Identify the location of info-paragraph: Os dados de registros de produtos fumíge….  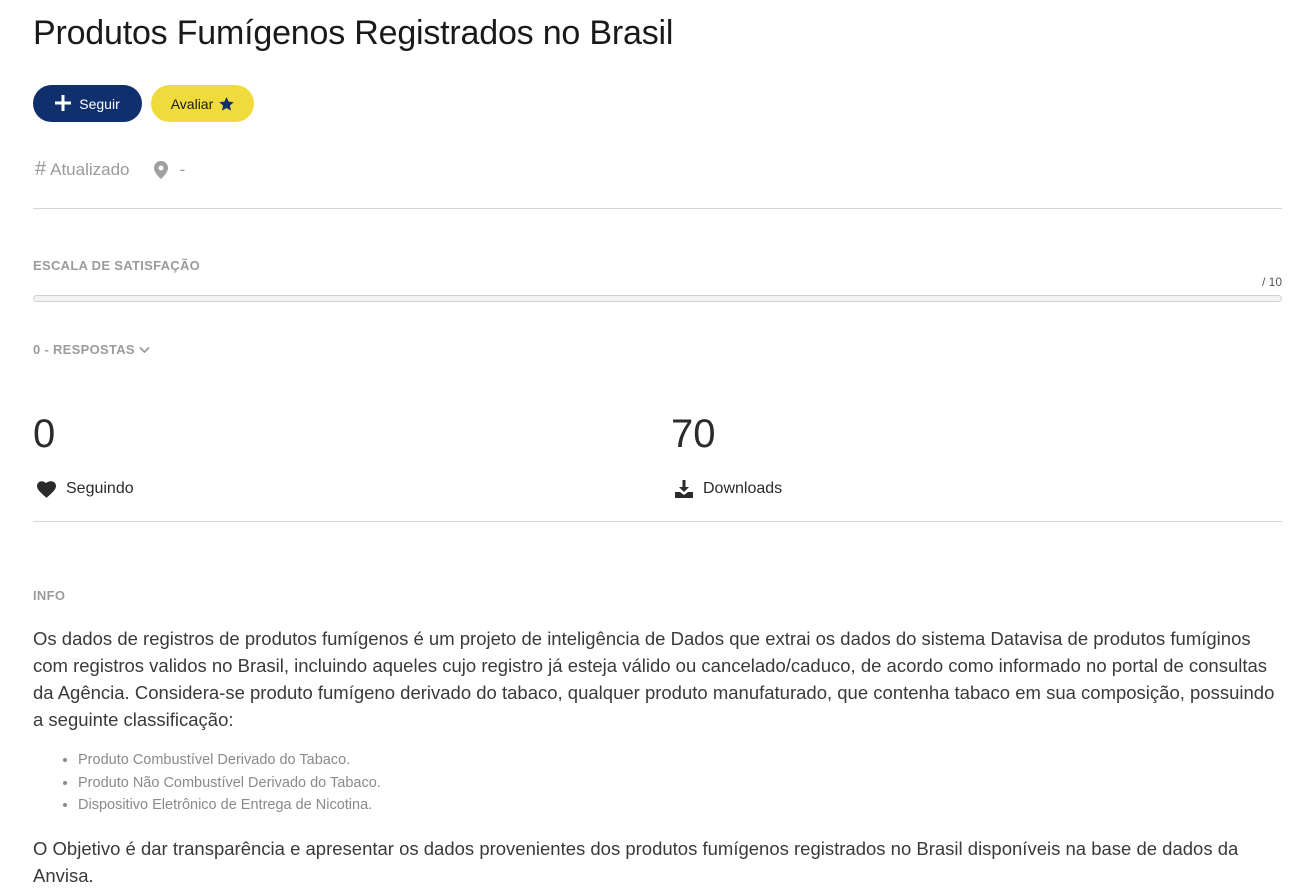
(654, 679).